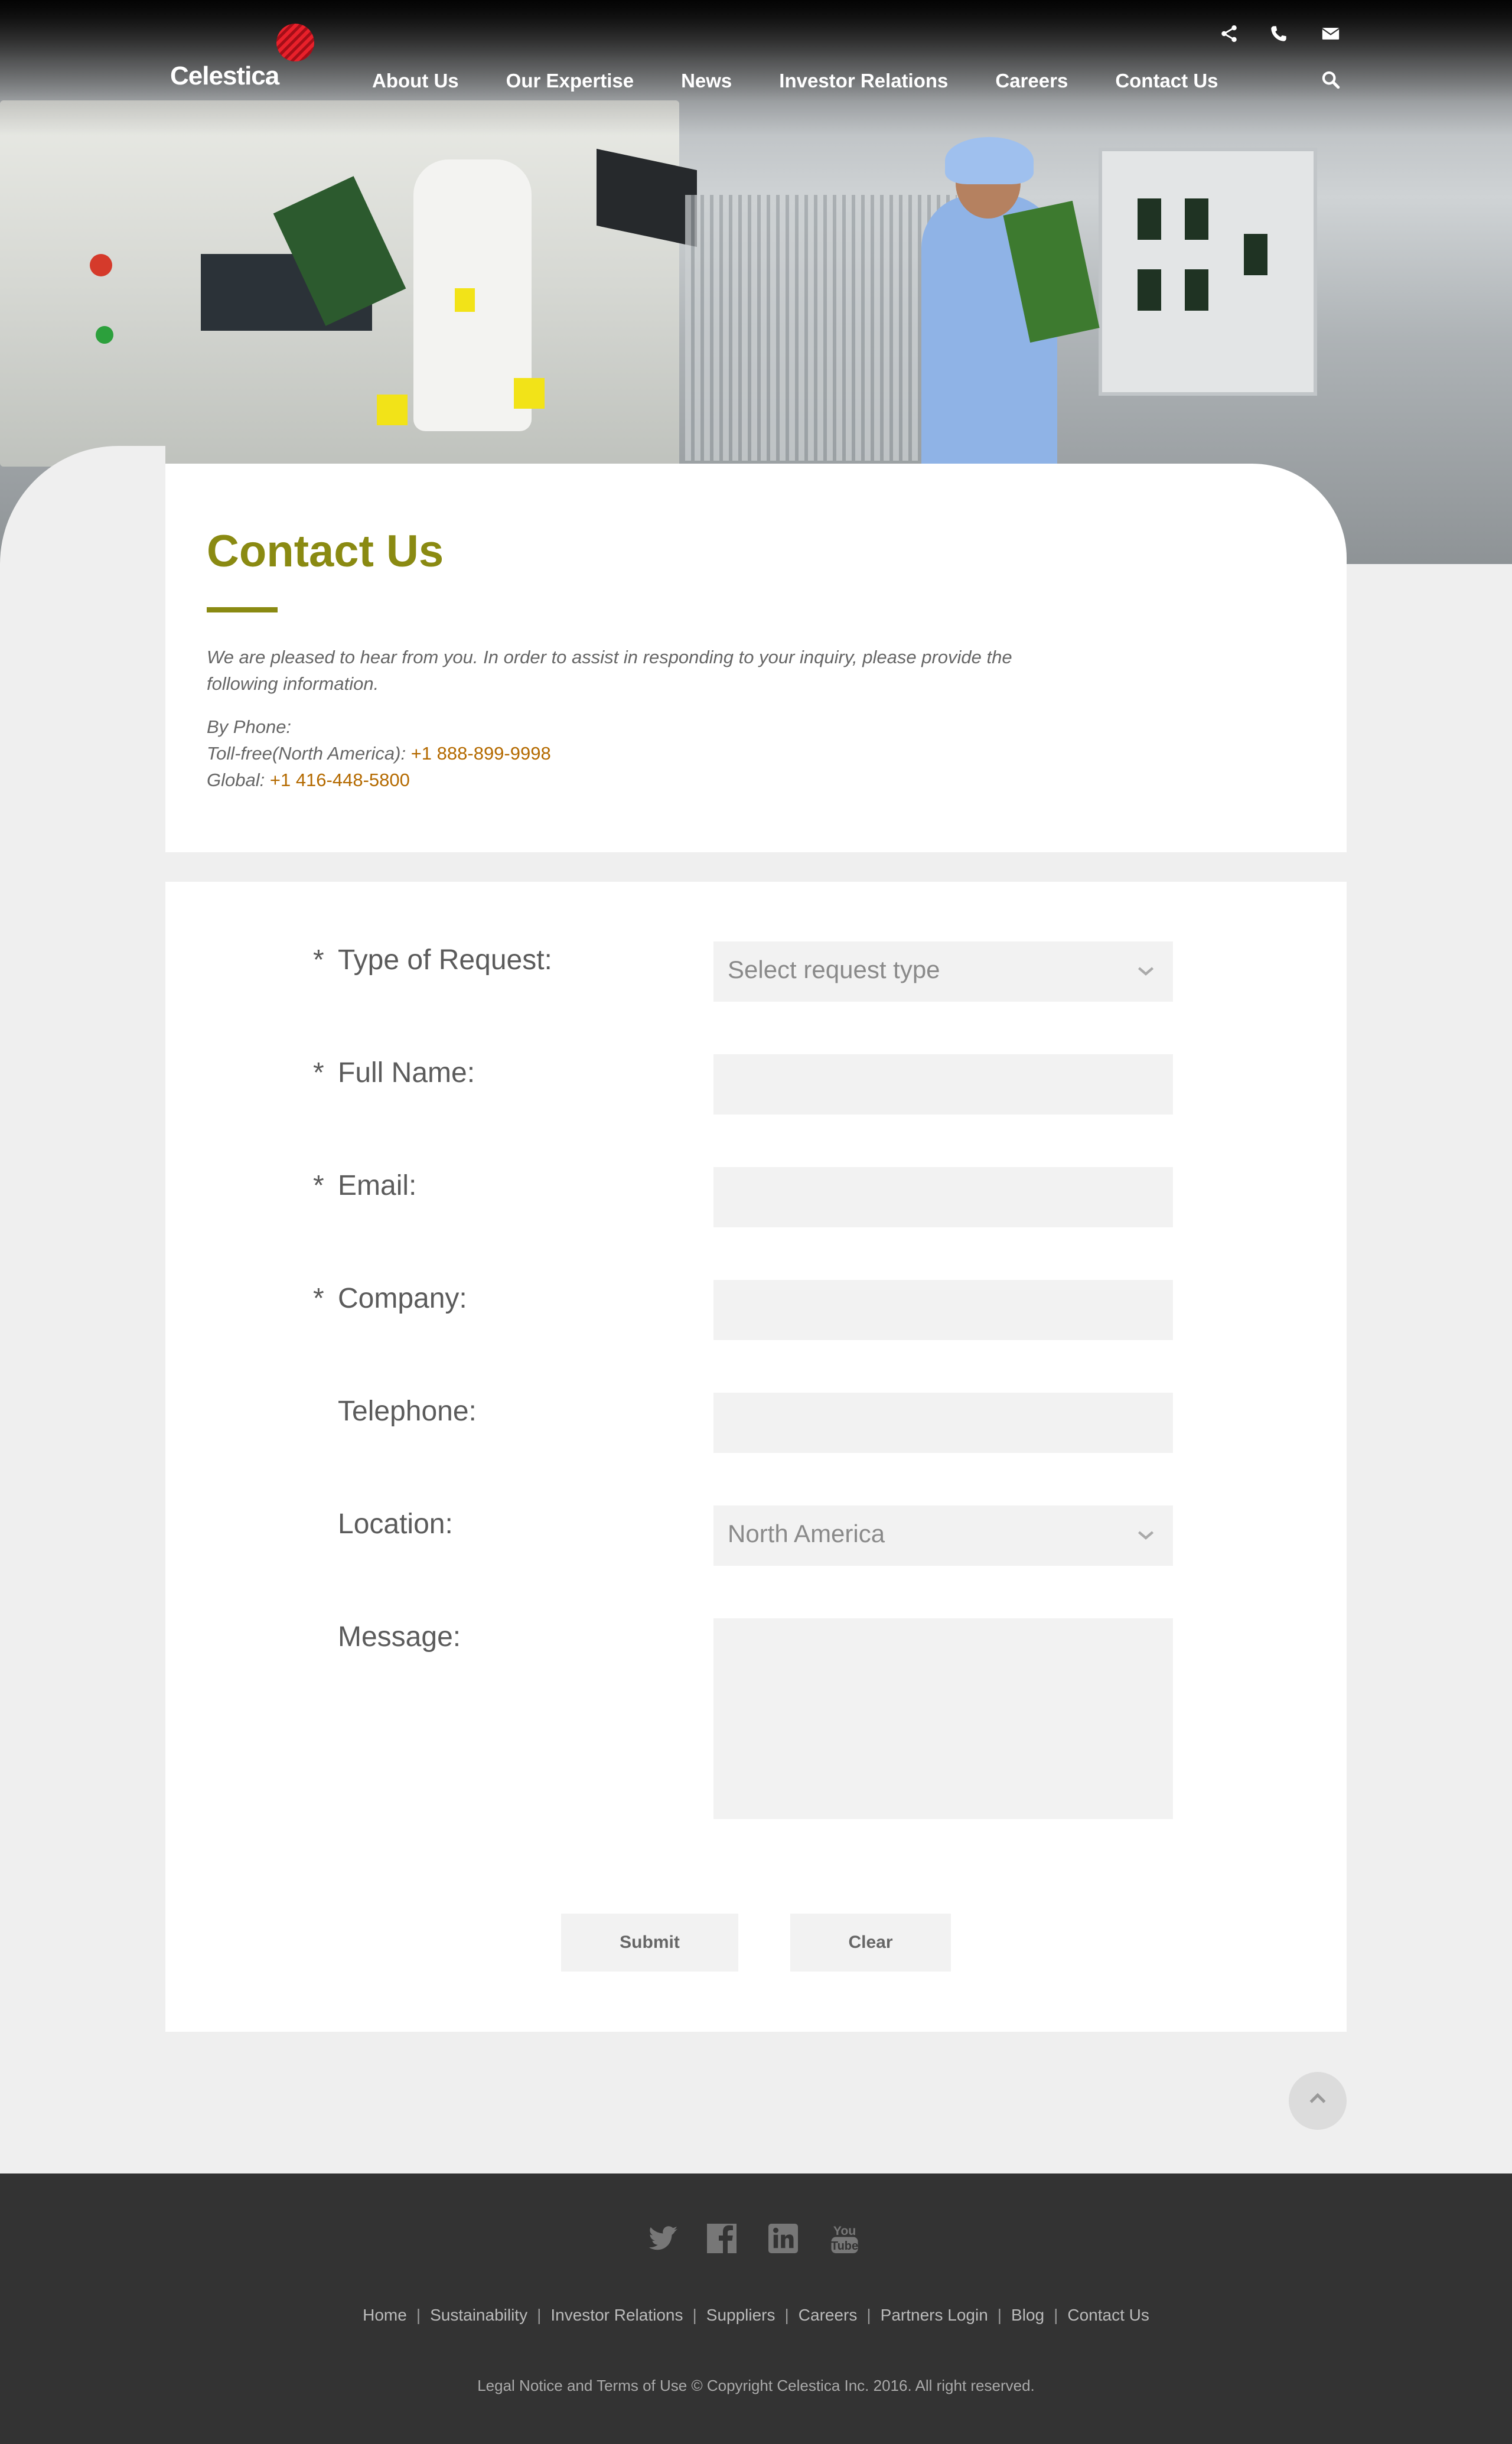 Image resolution: width=1512 pixels, height=2444 pixels. What do you see at coordinates (325, 551) in the screenshot?
I see `page-title: Contact Us` at bounding box center [325, 551].